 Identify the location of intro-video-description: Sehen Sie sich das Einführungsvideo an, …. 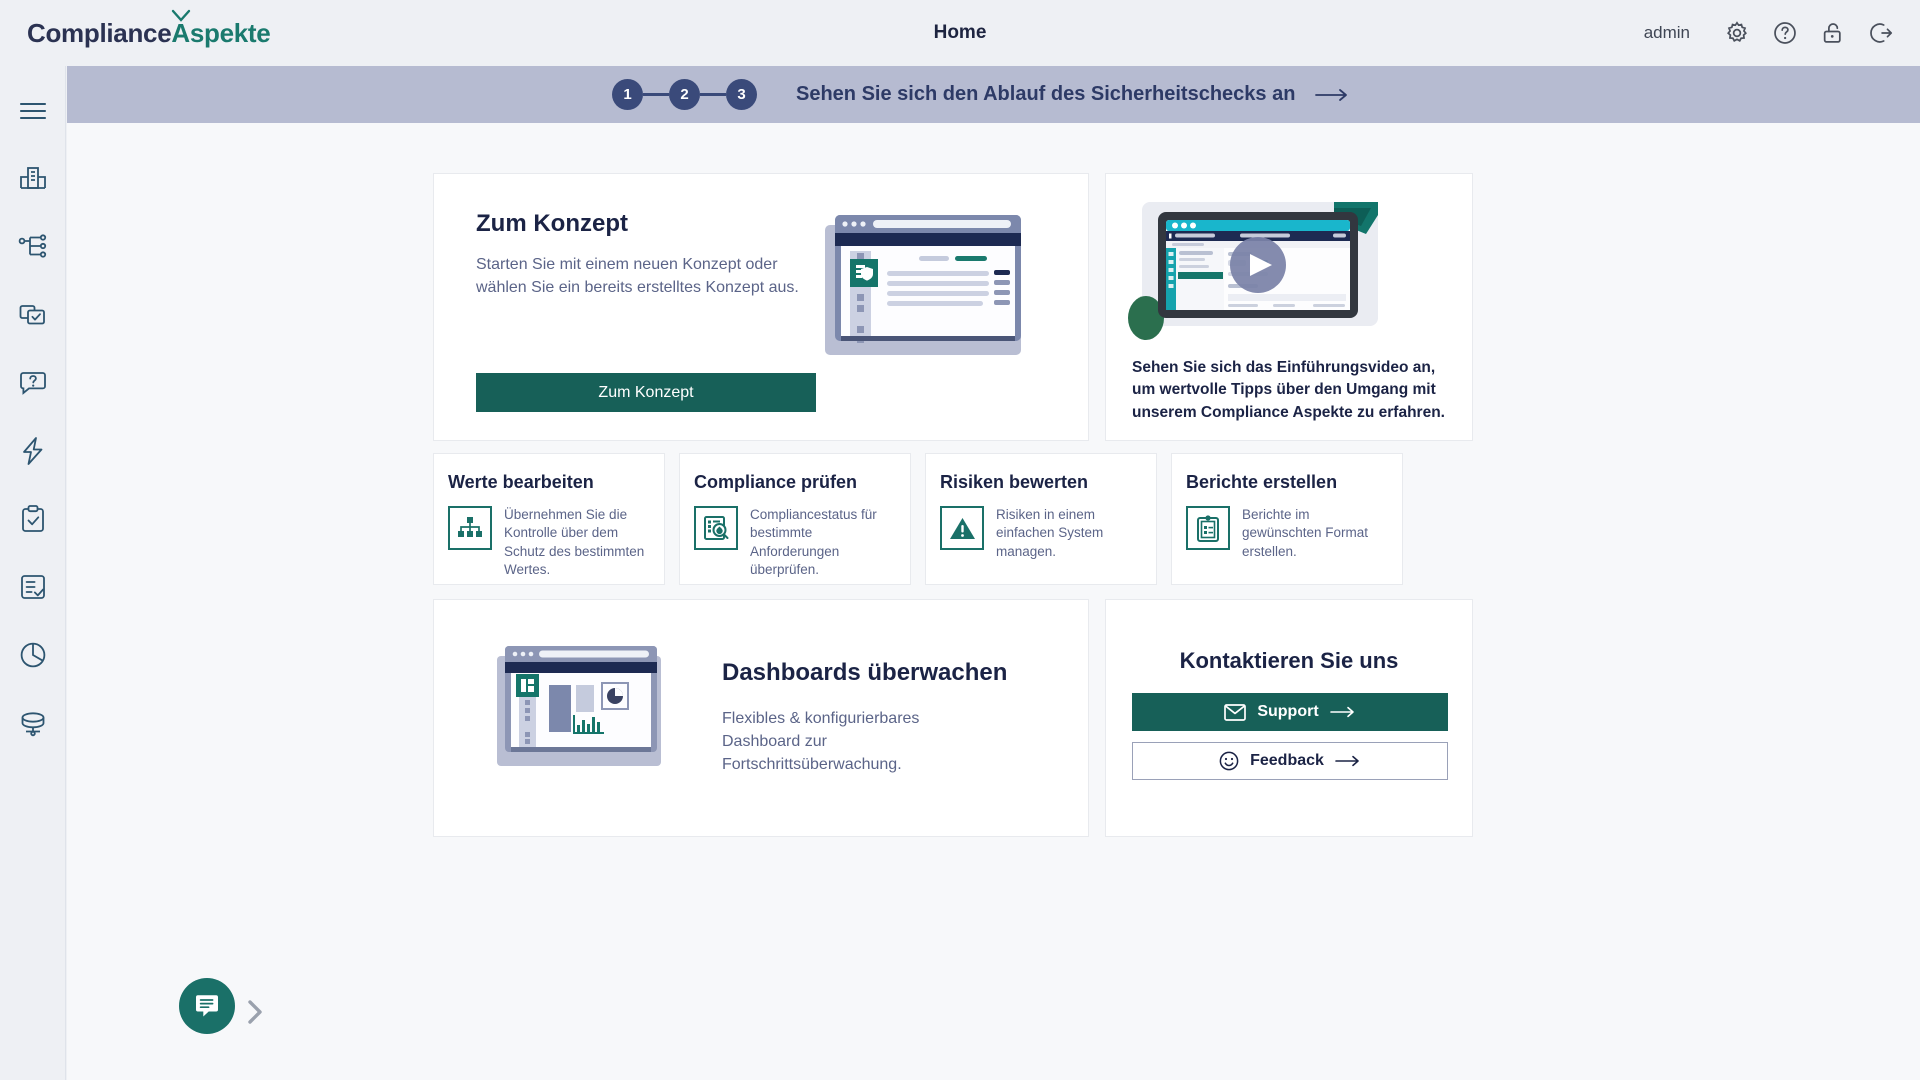
(1288, 390).